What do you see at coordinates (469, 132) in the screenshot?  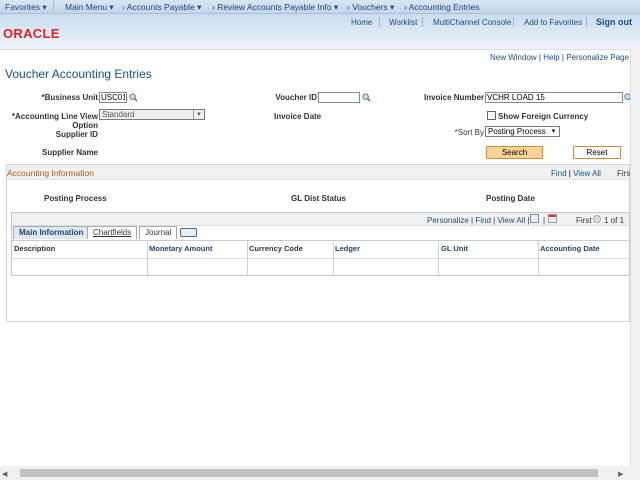 I see `sort-by-label: *Sort By` at bounding box center [469, 132].